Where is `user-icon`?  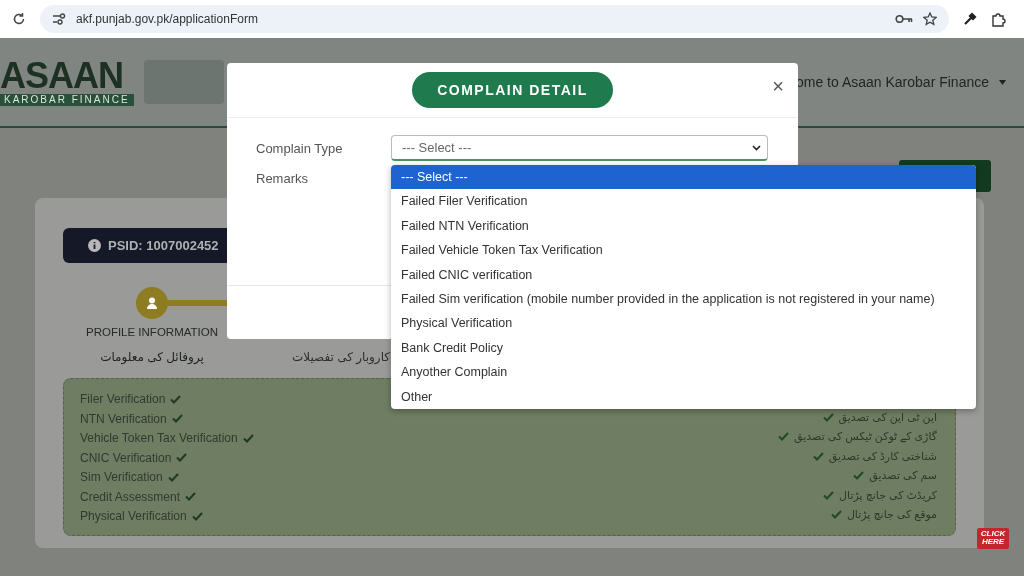
user-icon is located at coordinates (152, 303).